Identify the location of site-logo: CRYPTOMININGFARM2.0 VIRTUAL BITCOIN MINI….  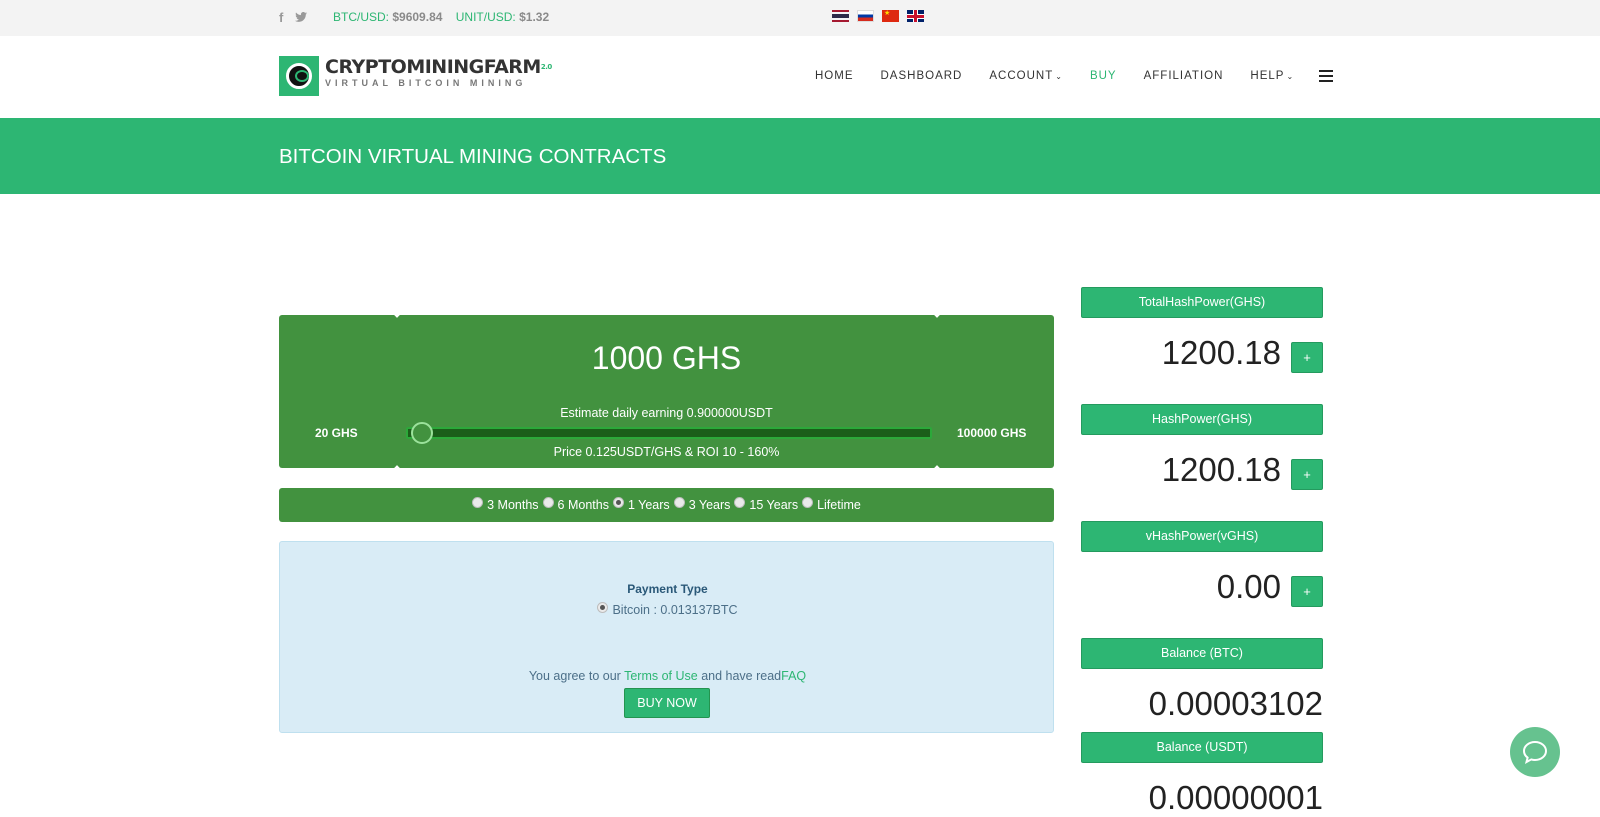
(415, 76).